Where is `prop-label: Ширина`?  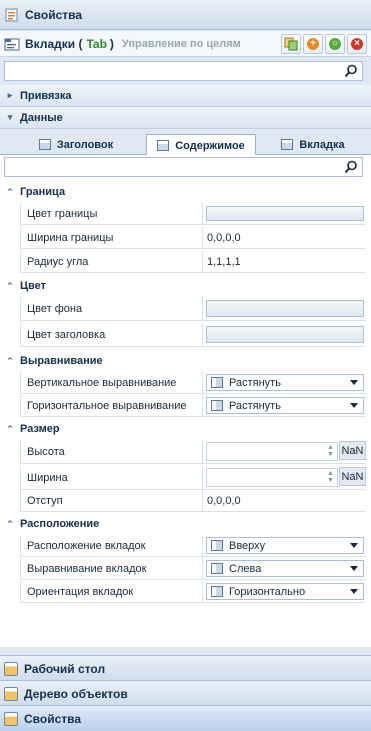 prop-label: Ширина is located at coordinates (112, 477).